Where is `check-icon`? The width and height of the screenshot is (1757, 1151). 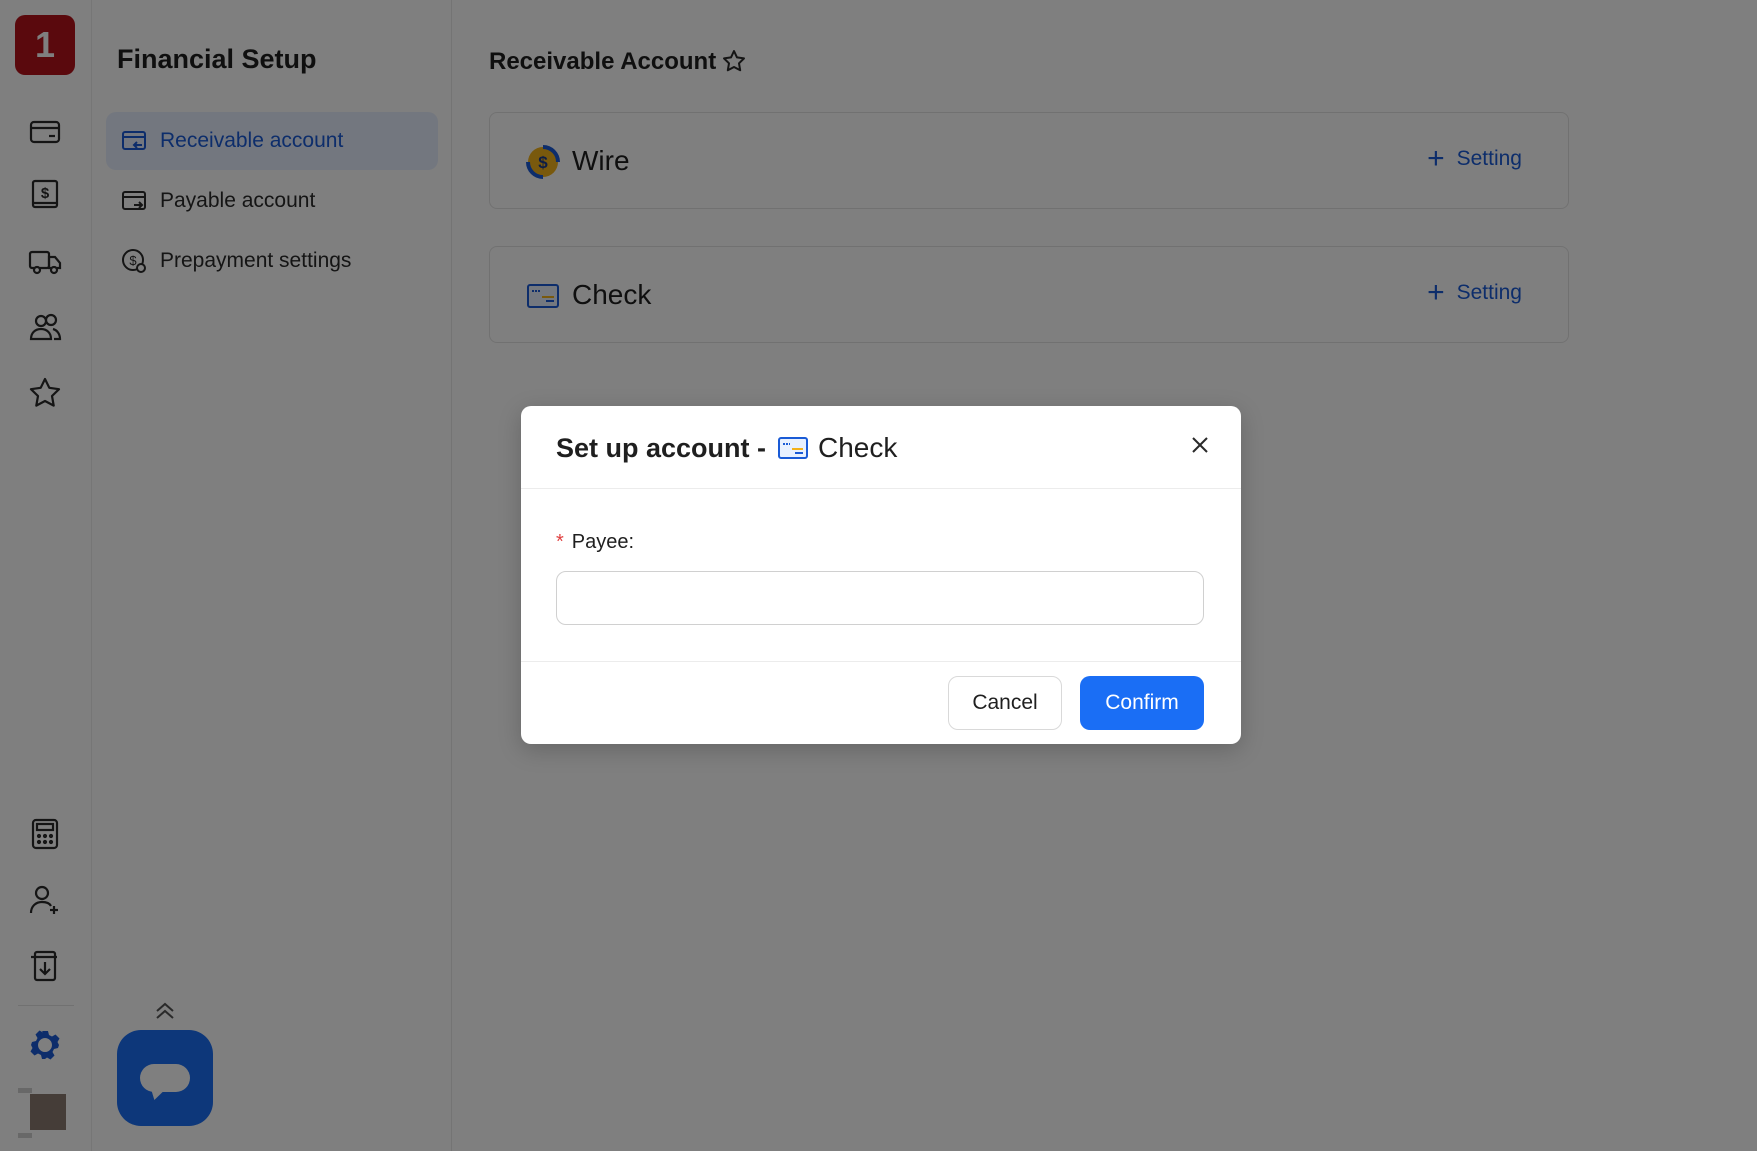 check-icon is located at coordinates (793, 448).